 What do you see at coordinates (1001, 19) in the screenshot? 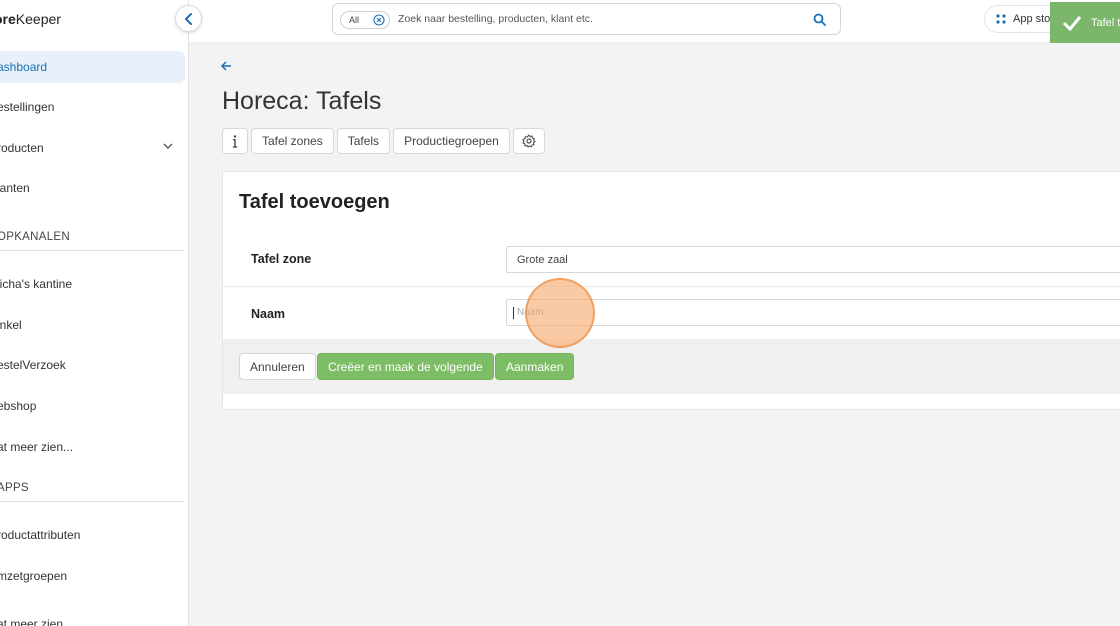
I see `apps-grid-icon` at bounding box center [1001, 19].